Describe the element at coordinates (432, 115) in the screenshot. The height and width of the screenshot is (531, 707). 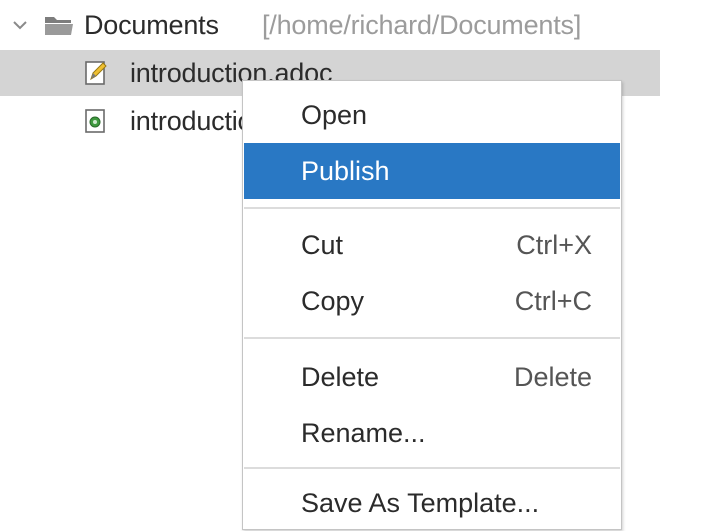
I see `menu-item-open: Open` at that location.